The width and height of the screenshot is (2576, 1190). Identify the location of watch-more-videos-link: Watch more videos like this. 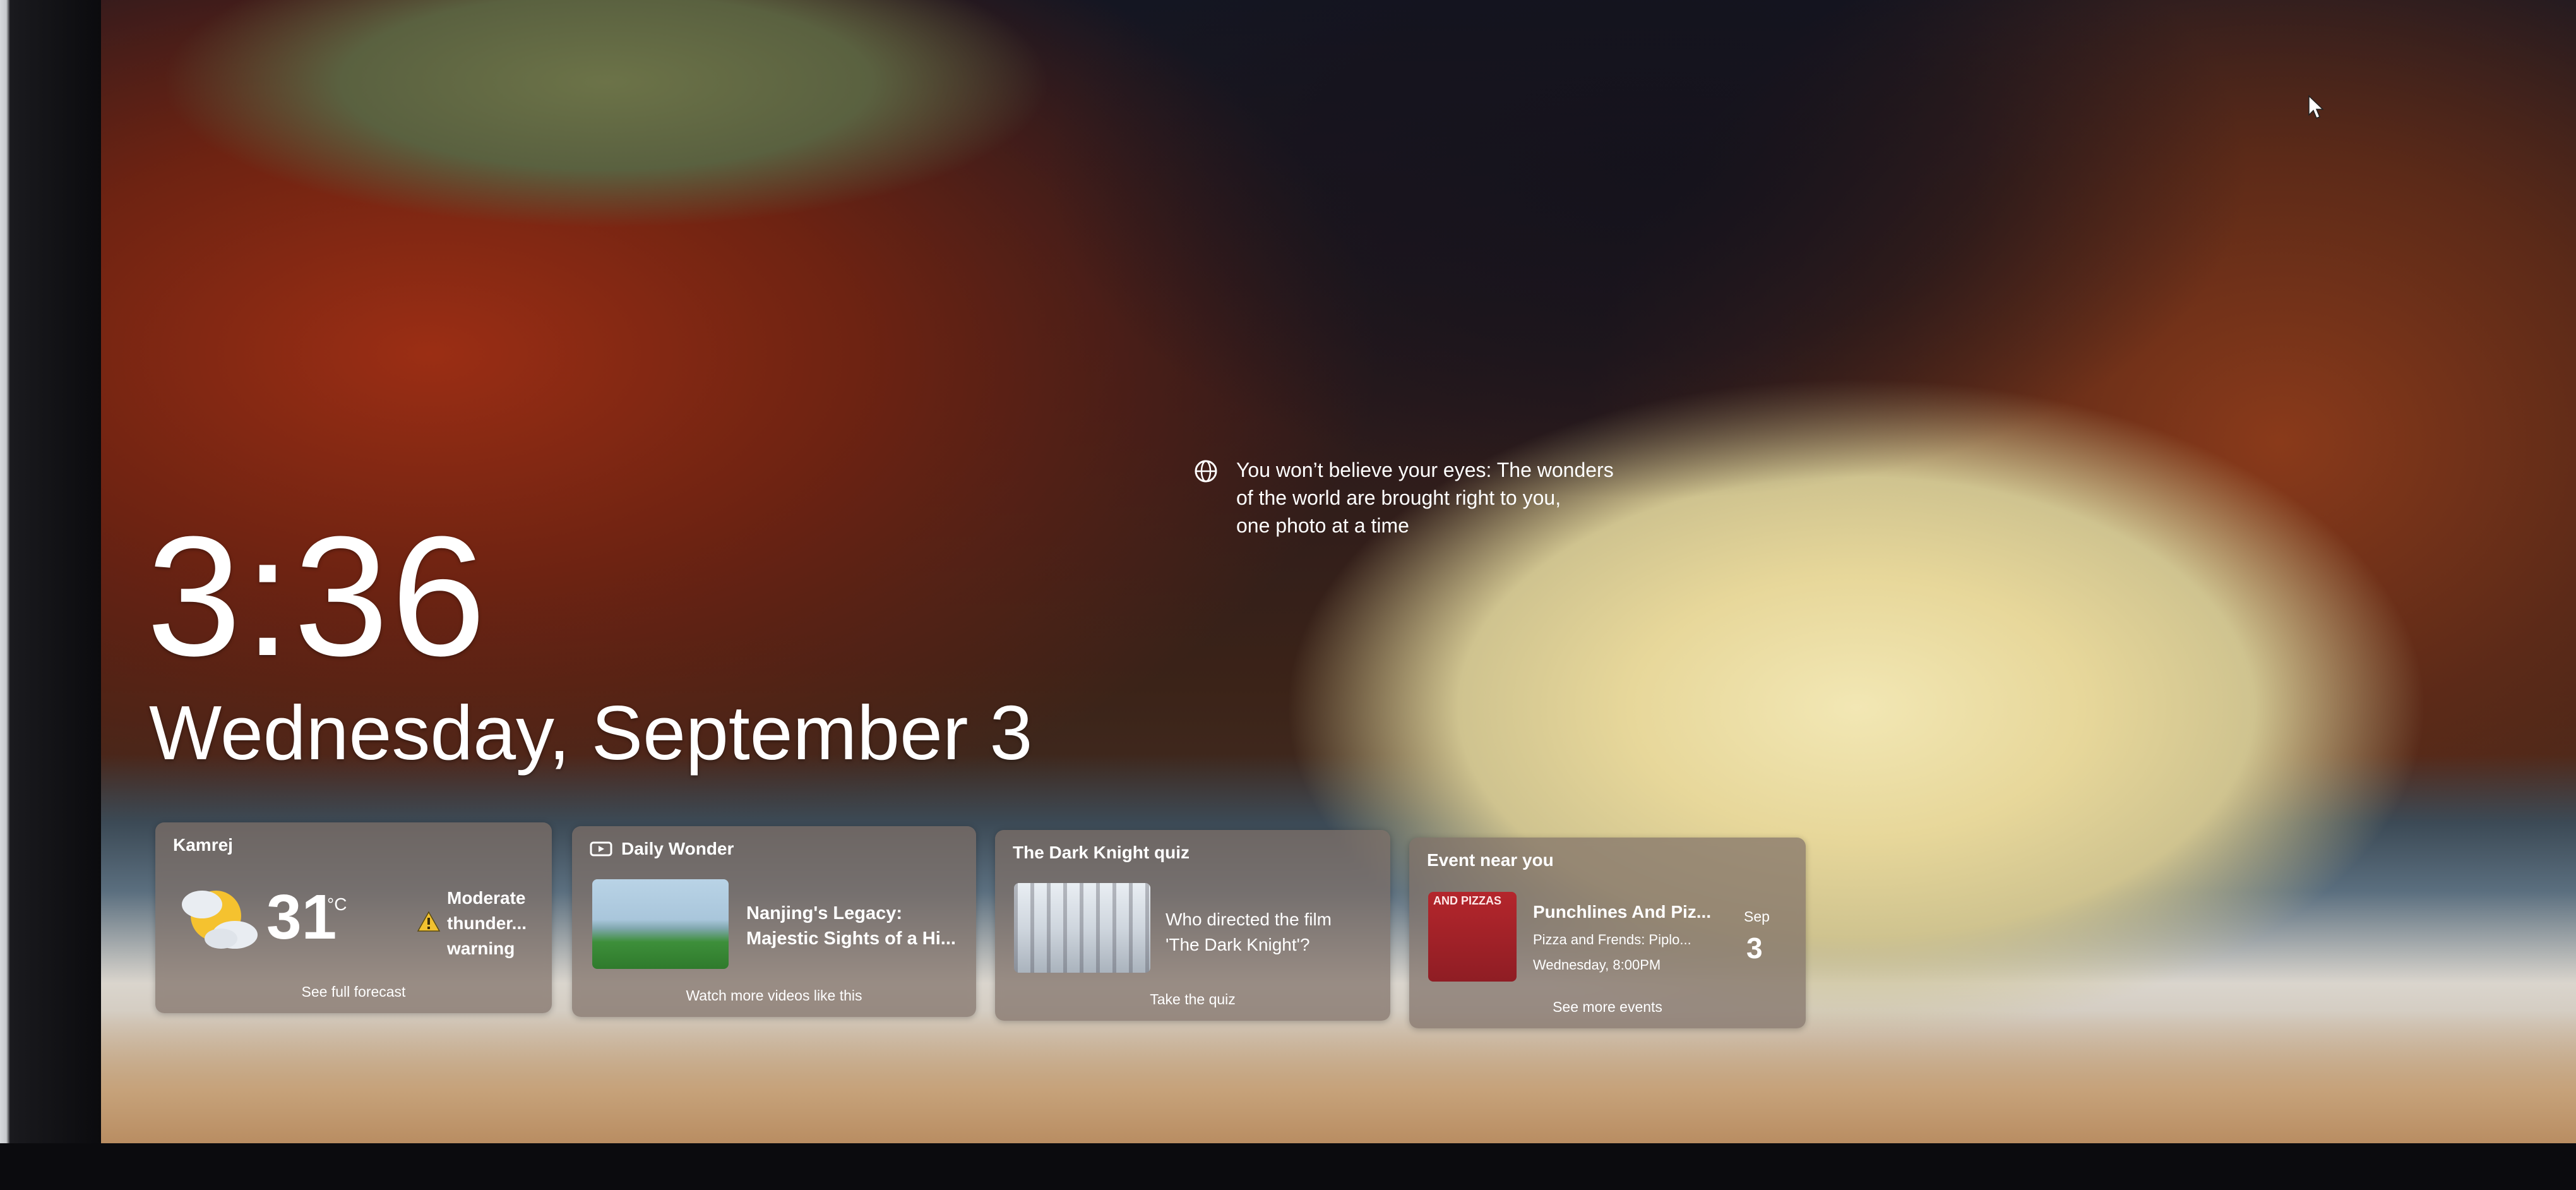
(774, 995).